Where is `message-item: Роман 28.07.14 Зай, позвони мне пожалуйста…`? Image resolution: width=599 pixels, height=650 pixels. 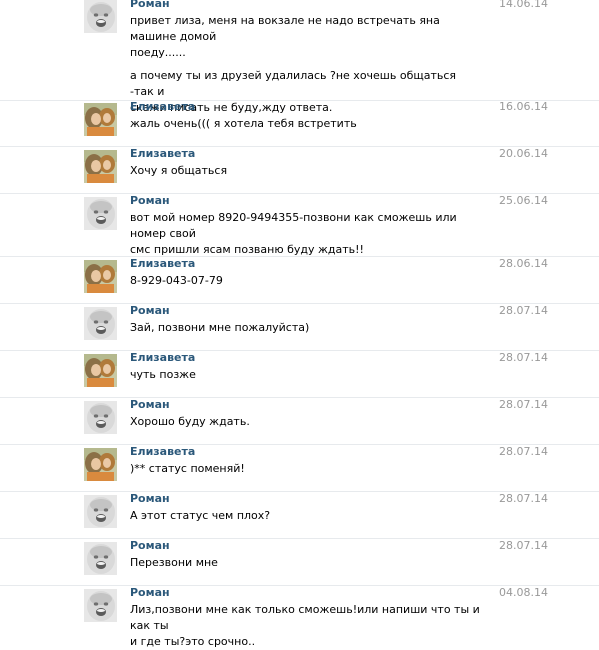
message-item: Роман 28.07.14 Зай, позвони мне пожалуйста… is located at coordinates (299, 327).